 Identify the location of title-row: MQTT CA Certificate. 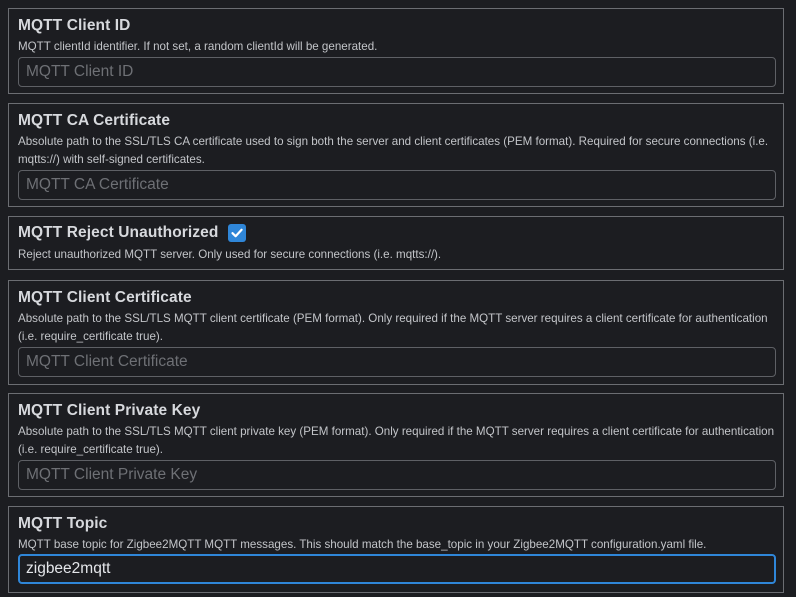
(94, 121).